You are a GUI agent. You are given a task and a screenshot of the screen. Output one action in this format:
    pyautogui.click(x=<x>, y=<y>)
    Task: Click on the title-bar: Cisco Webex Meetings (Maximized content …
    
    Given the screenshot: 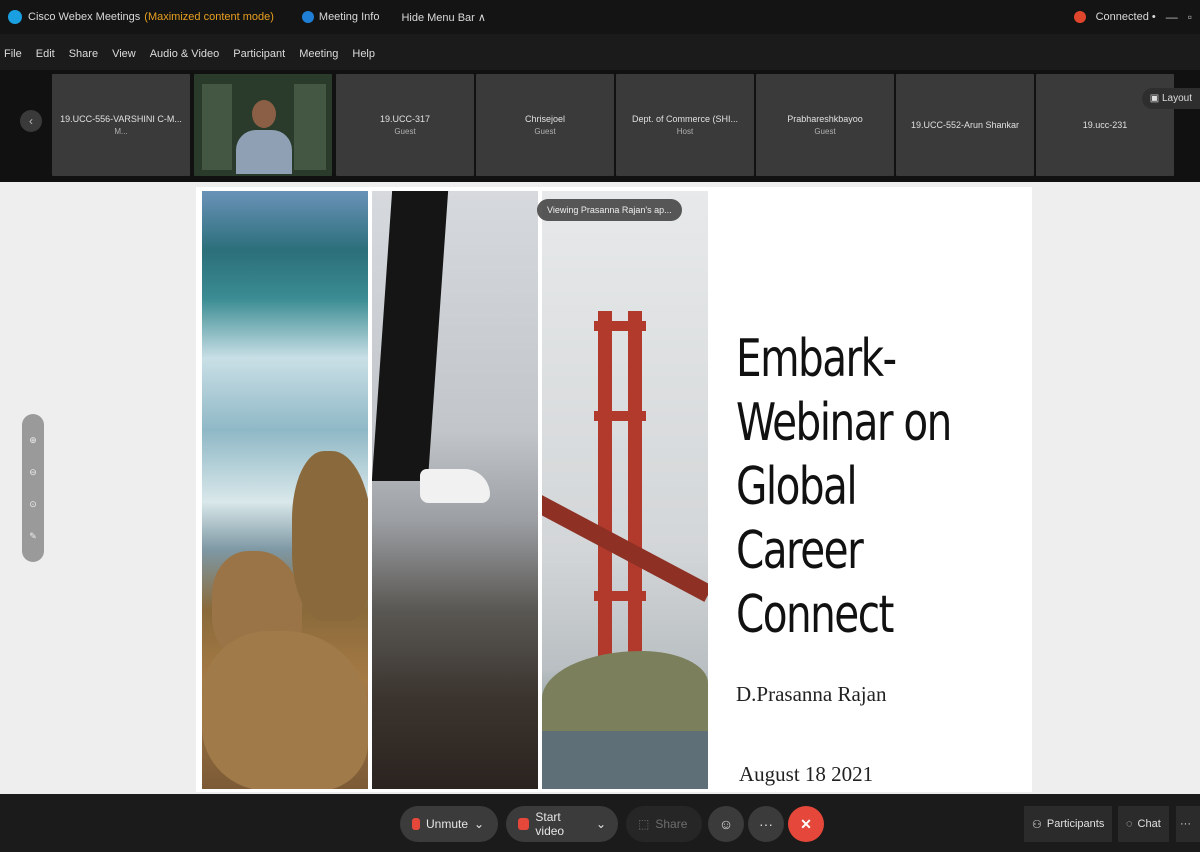 What is the action you would take?
    pyautogui.click(x=600, y=17)
    